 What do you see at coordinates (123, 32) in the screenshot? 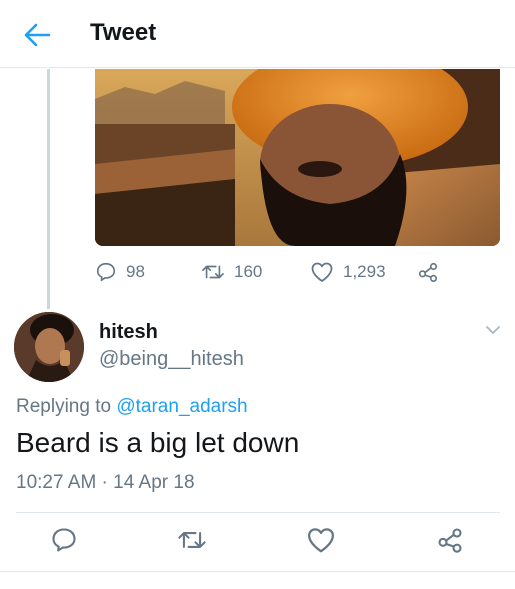
I see `page-title: Tweet` at bounding box center [123, 32].